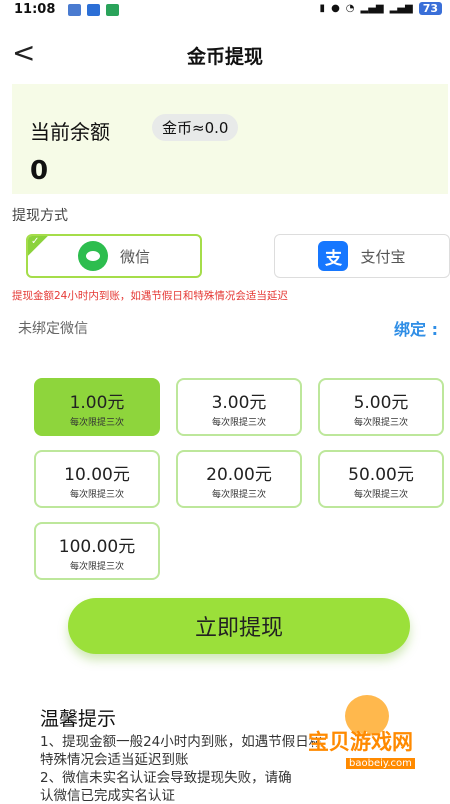 This screenshot has height=804, width=450. Describe the element at coordinates (166, 778) in the screenshot. I see `tips-line: 2、微信未实名认证会导致提现失败，请确` at that location.